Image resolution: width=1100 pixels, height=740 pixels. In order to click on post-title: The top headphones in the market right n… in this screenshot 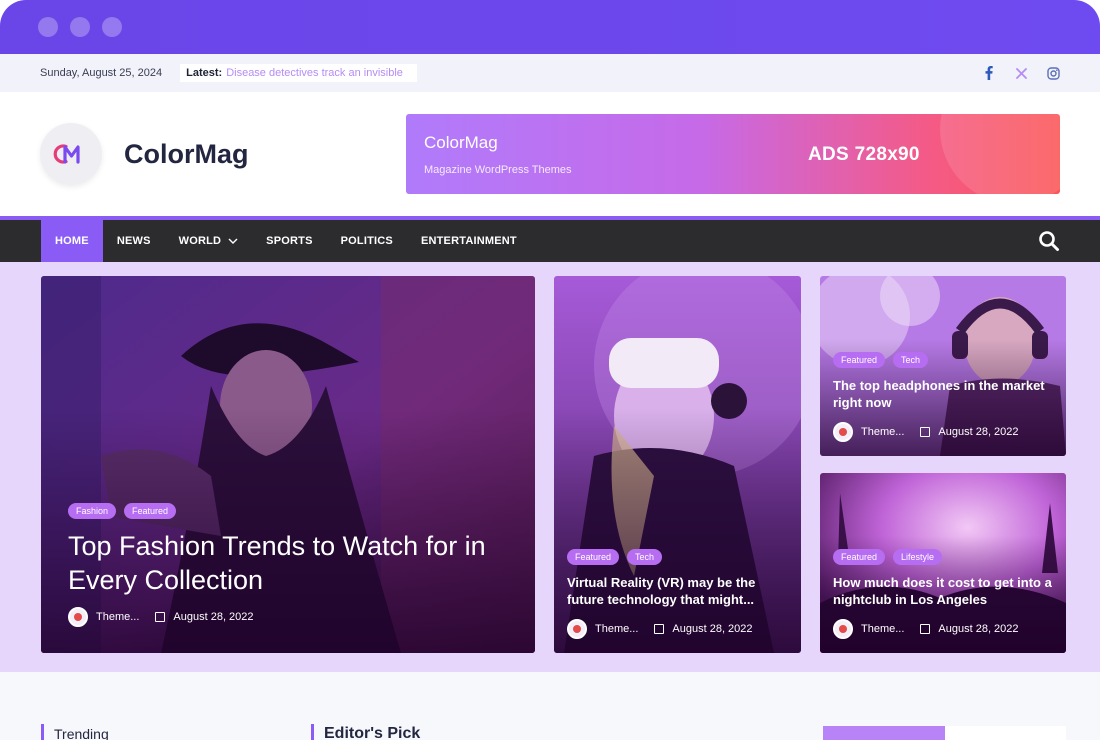, I will do `click(943, 395)`.